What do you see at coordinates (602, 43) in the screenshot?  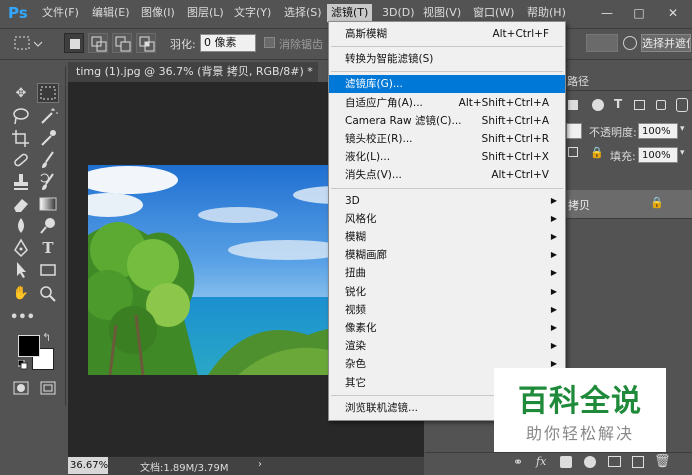 I see `height-input` at bounding box center [602, 43].